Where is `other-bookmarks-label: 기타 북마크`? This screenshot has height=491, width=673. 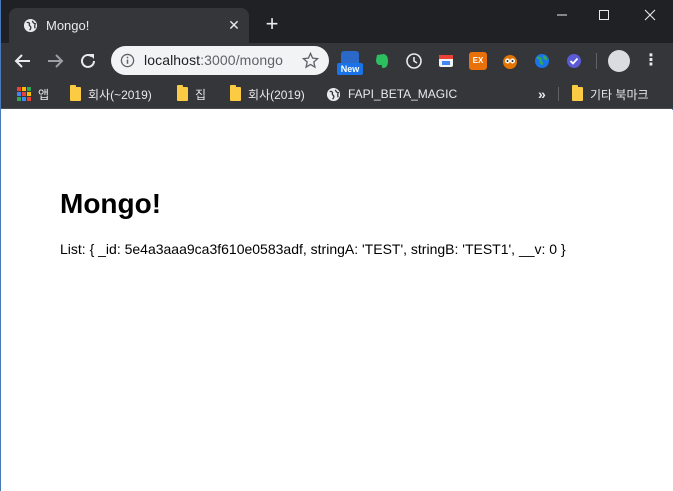
other-bookmarks-label: 기타 북마크 is located at coordinates (619, 94).